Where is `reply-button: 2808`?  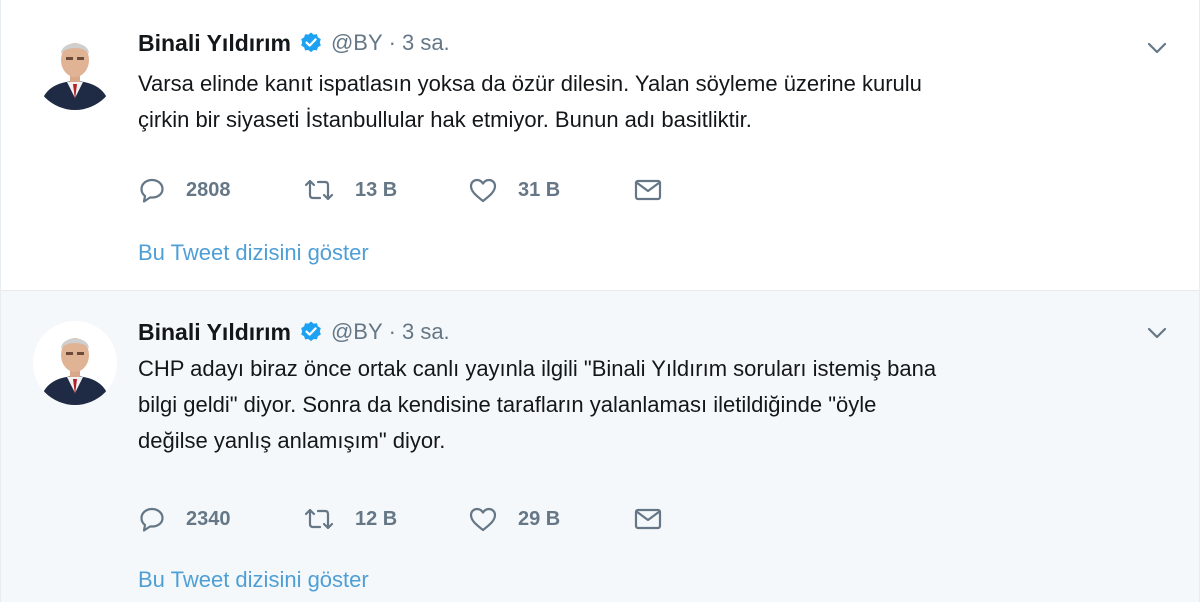
reply-button: 2808 is located at coordinates (220, 190).